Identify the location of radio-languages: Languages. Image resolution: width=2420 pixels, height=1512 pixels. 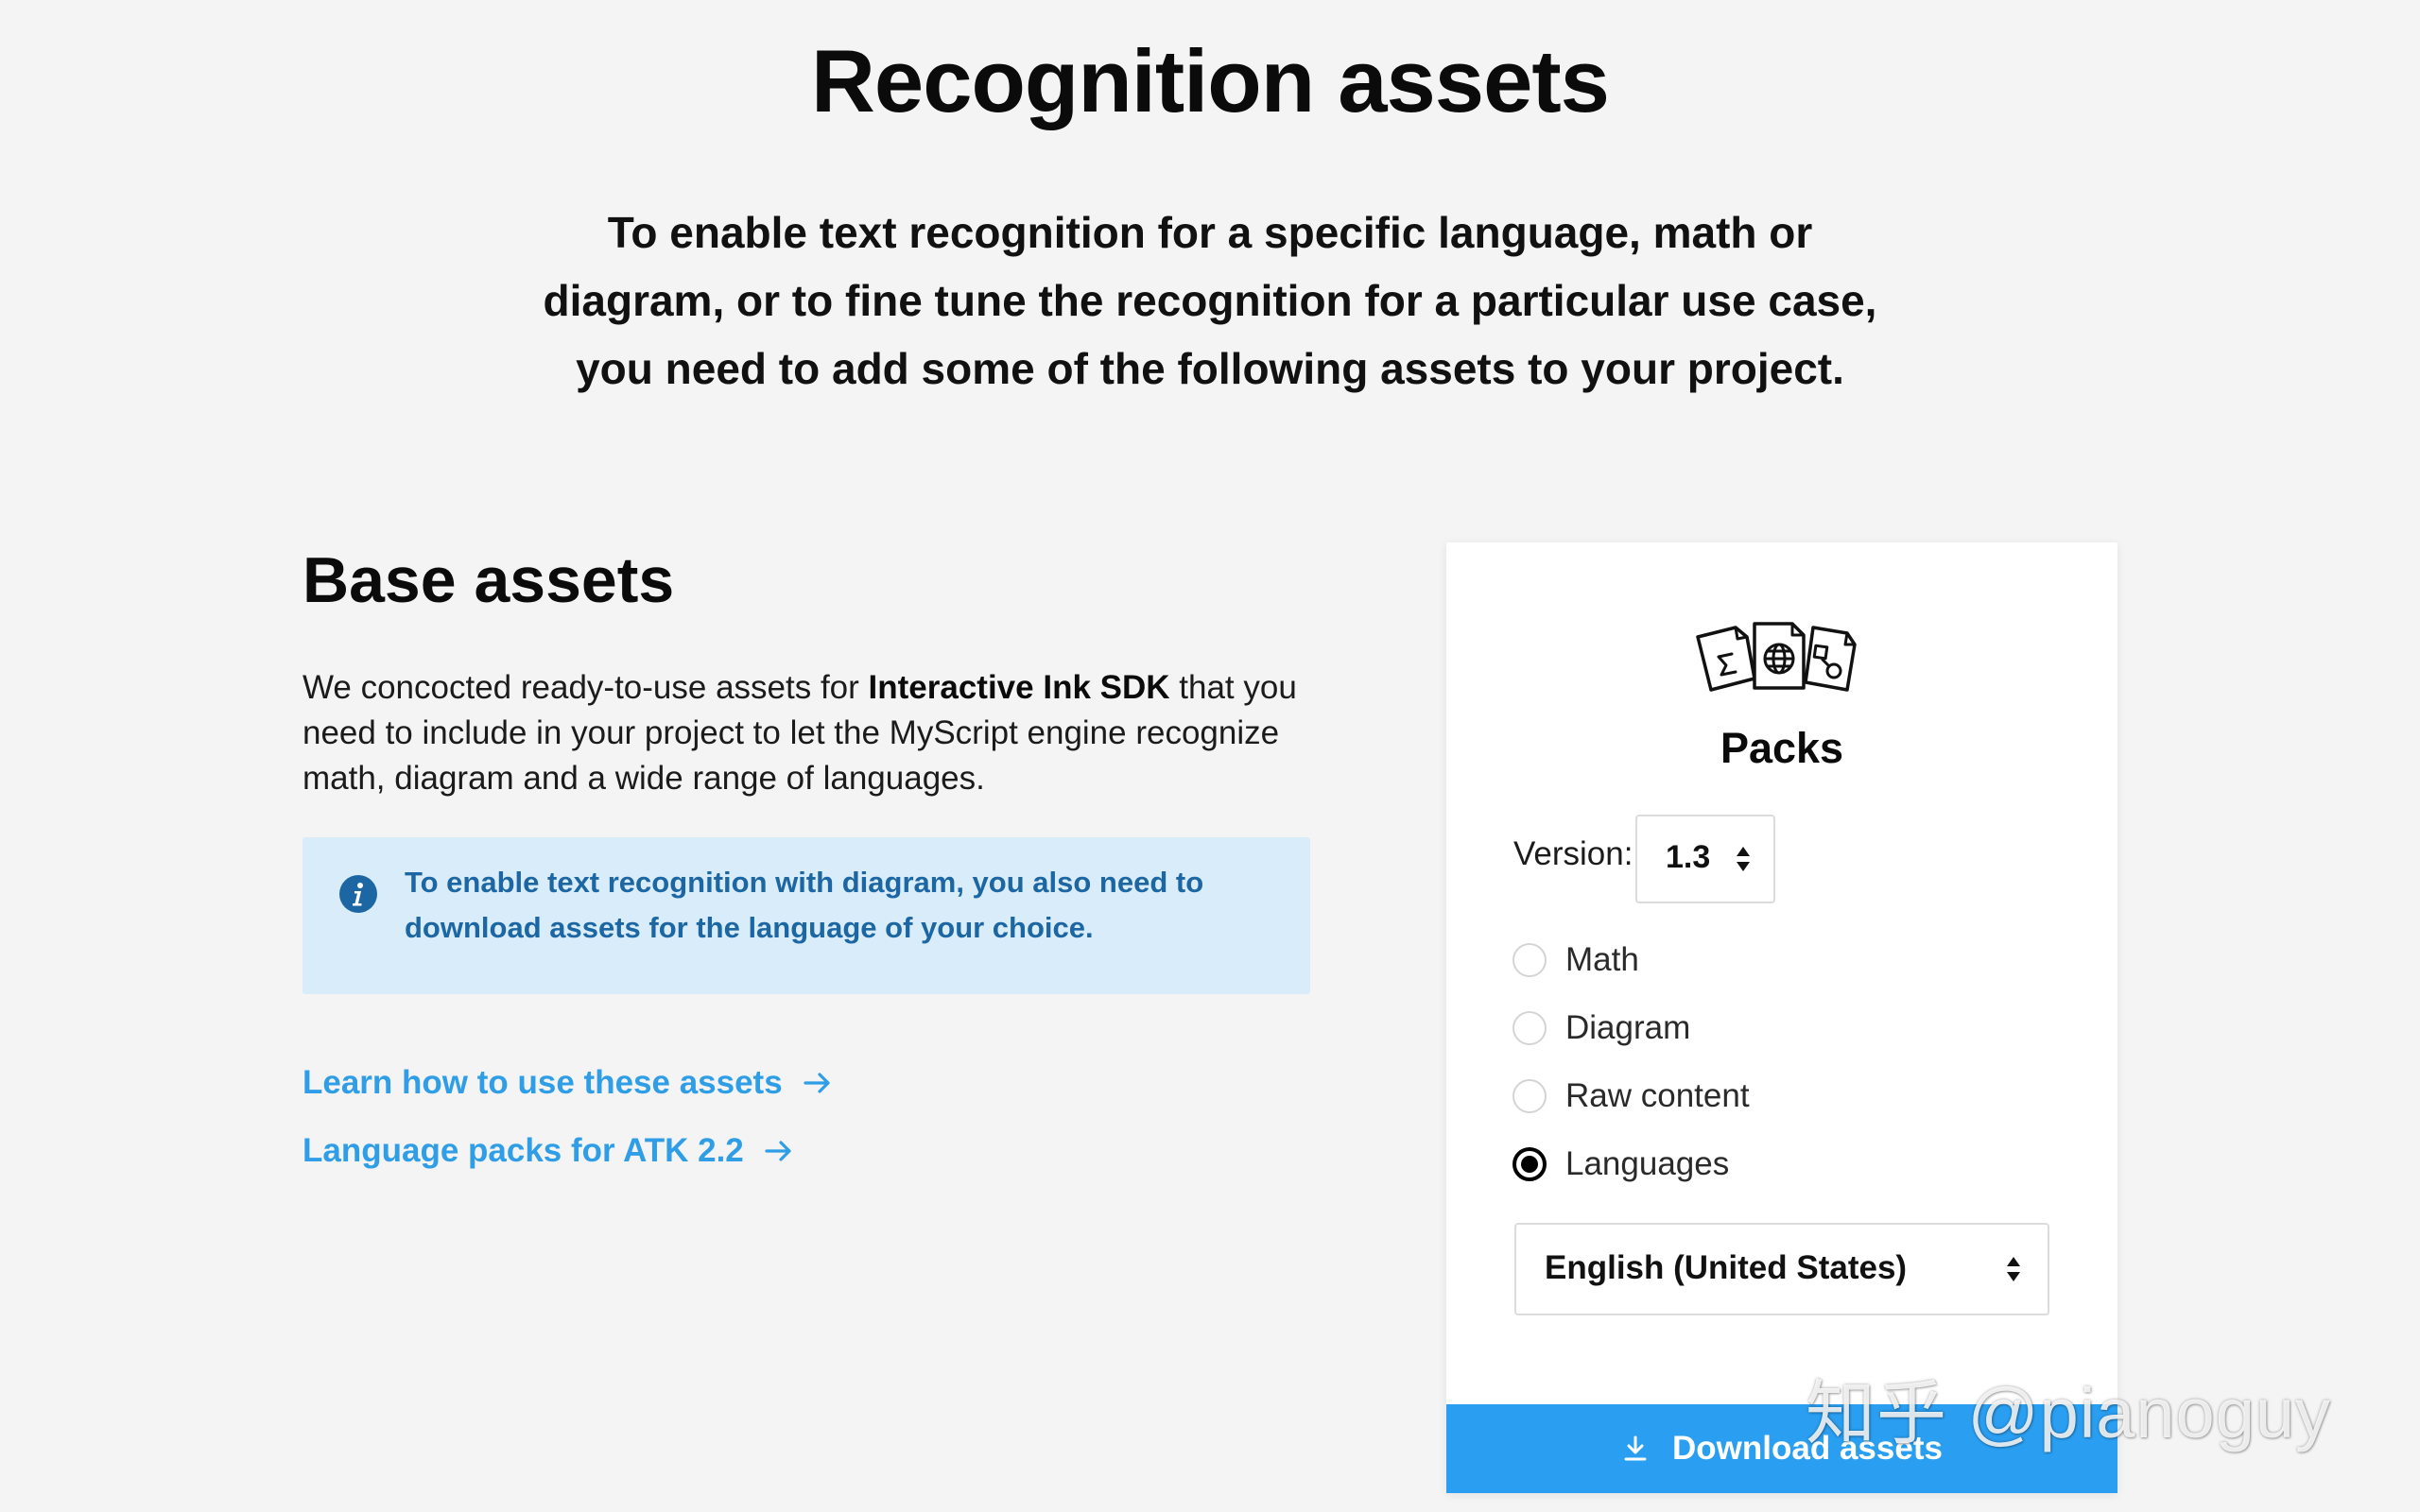
(1620, 1164).